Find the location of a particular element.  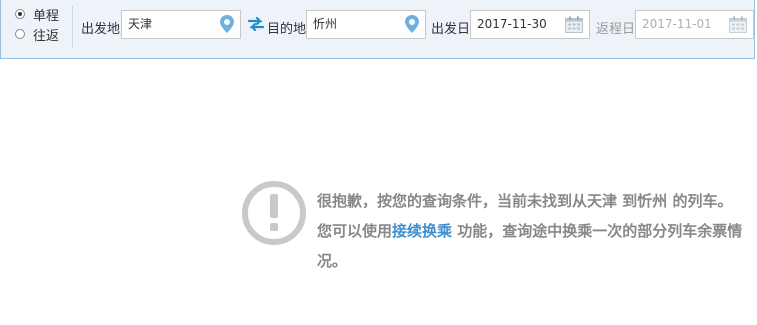

radio-one-way: 单程 is located at coordinates (37, 14).